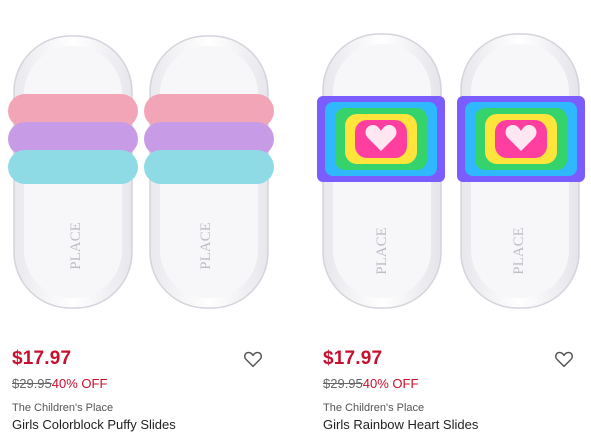  What do you see at coordinates (94, 424) in the screenshot?
I see `product-name-link: Girls Colorblock Puffy Slides` at bounding box center [94, 424].